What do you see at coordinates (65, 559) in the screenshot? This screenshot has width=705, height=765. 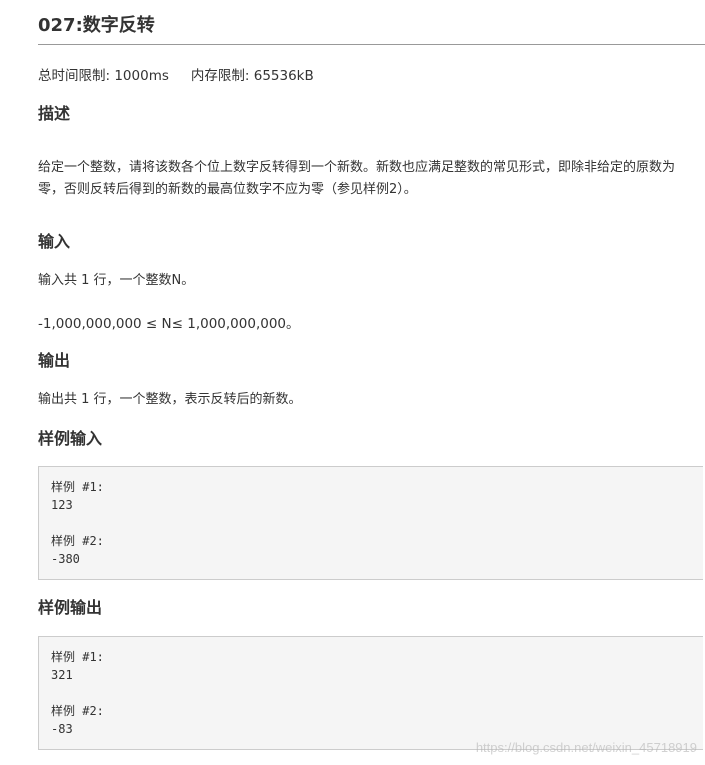 I see `sample-input-2-value: -380` at bounding box center [65, 559].